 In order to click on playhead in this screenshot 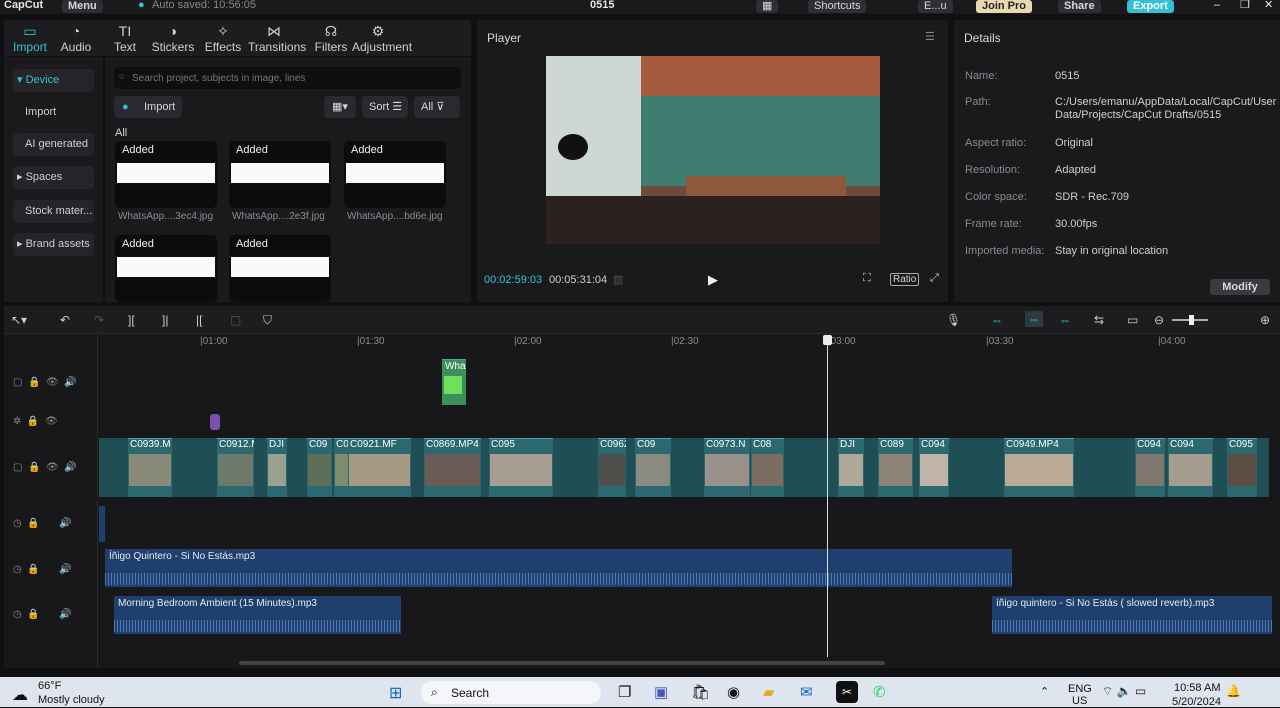, I will do `click(827, 496)`.